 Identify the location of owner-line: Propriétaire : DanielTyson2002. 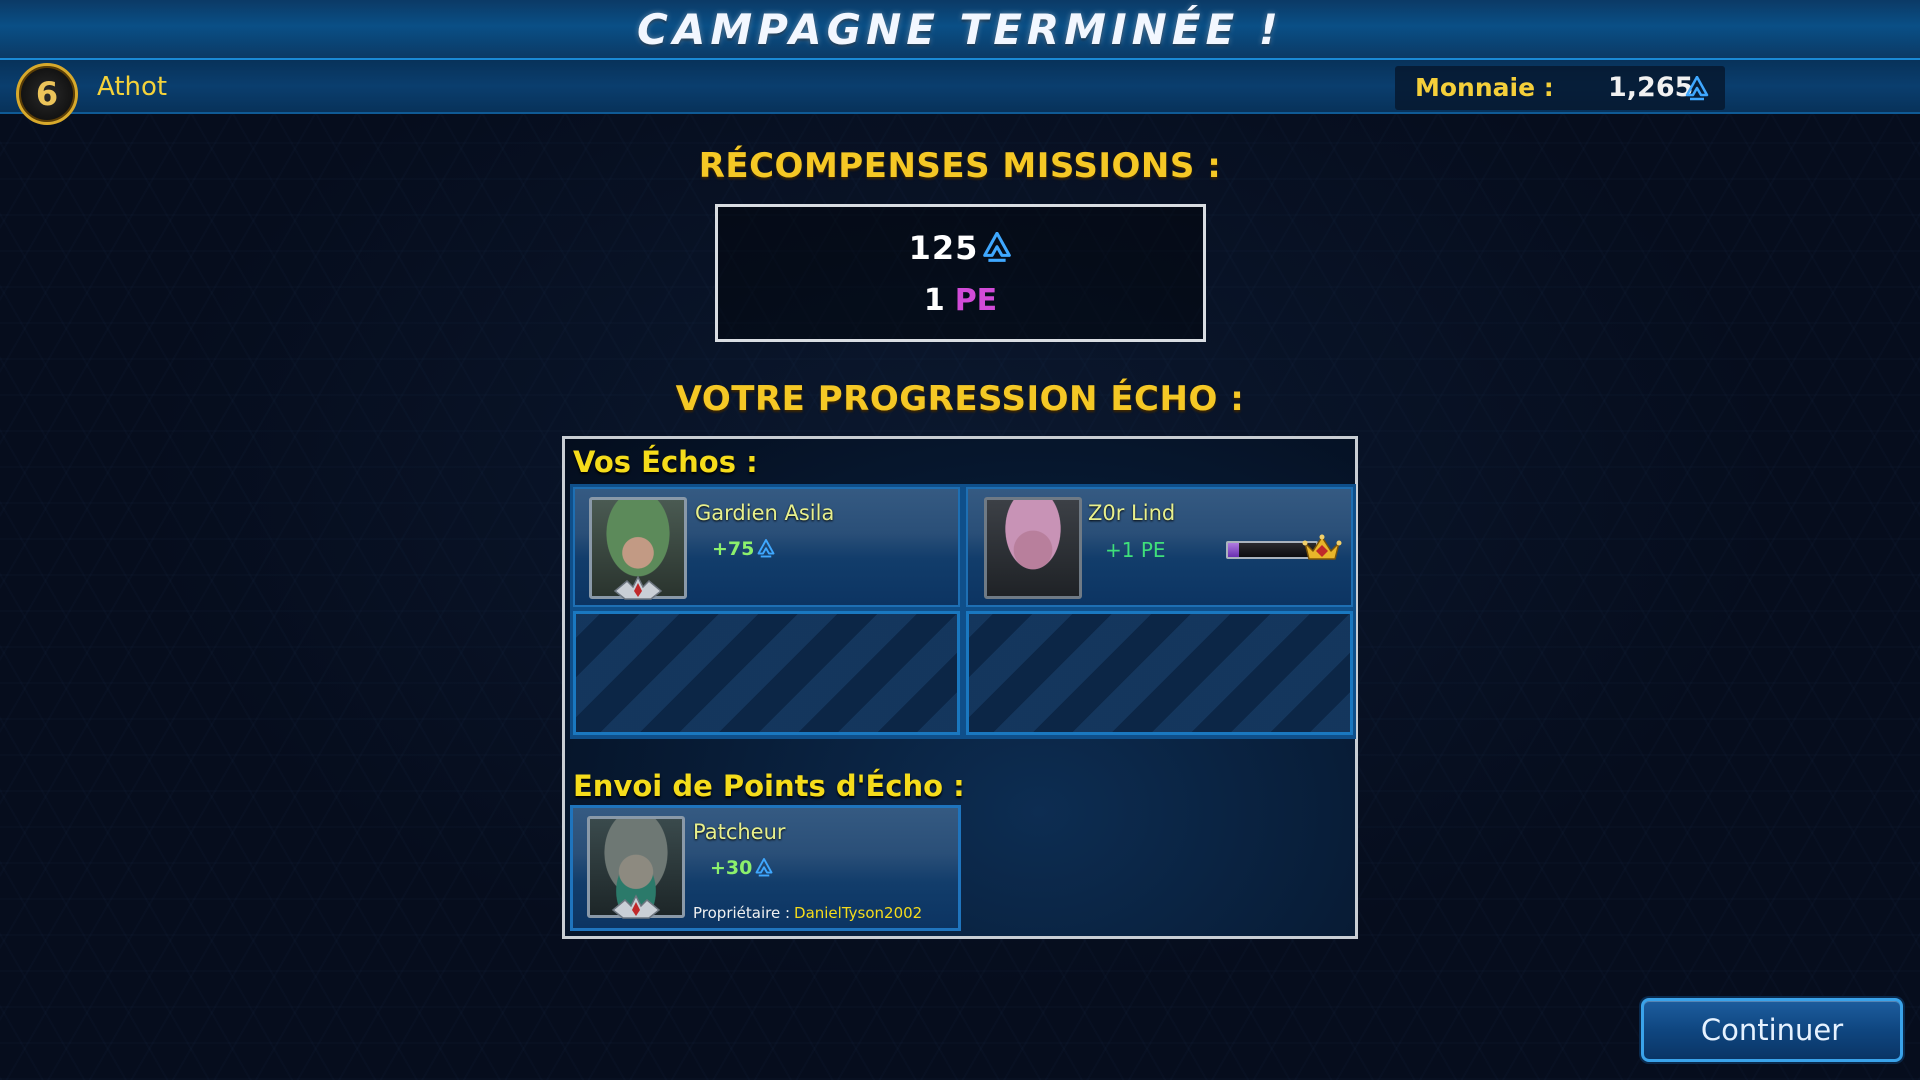
(807, 913).